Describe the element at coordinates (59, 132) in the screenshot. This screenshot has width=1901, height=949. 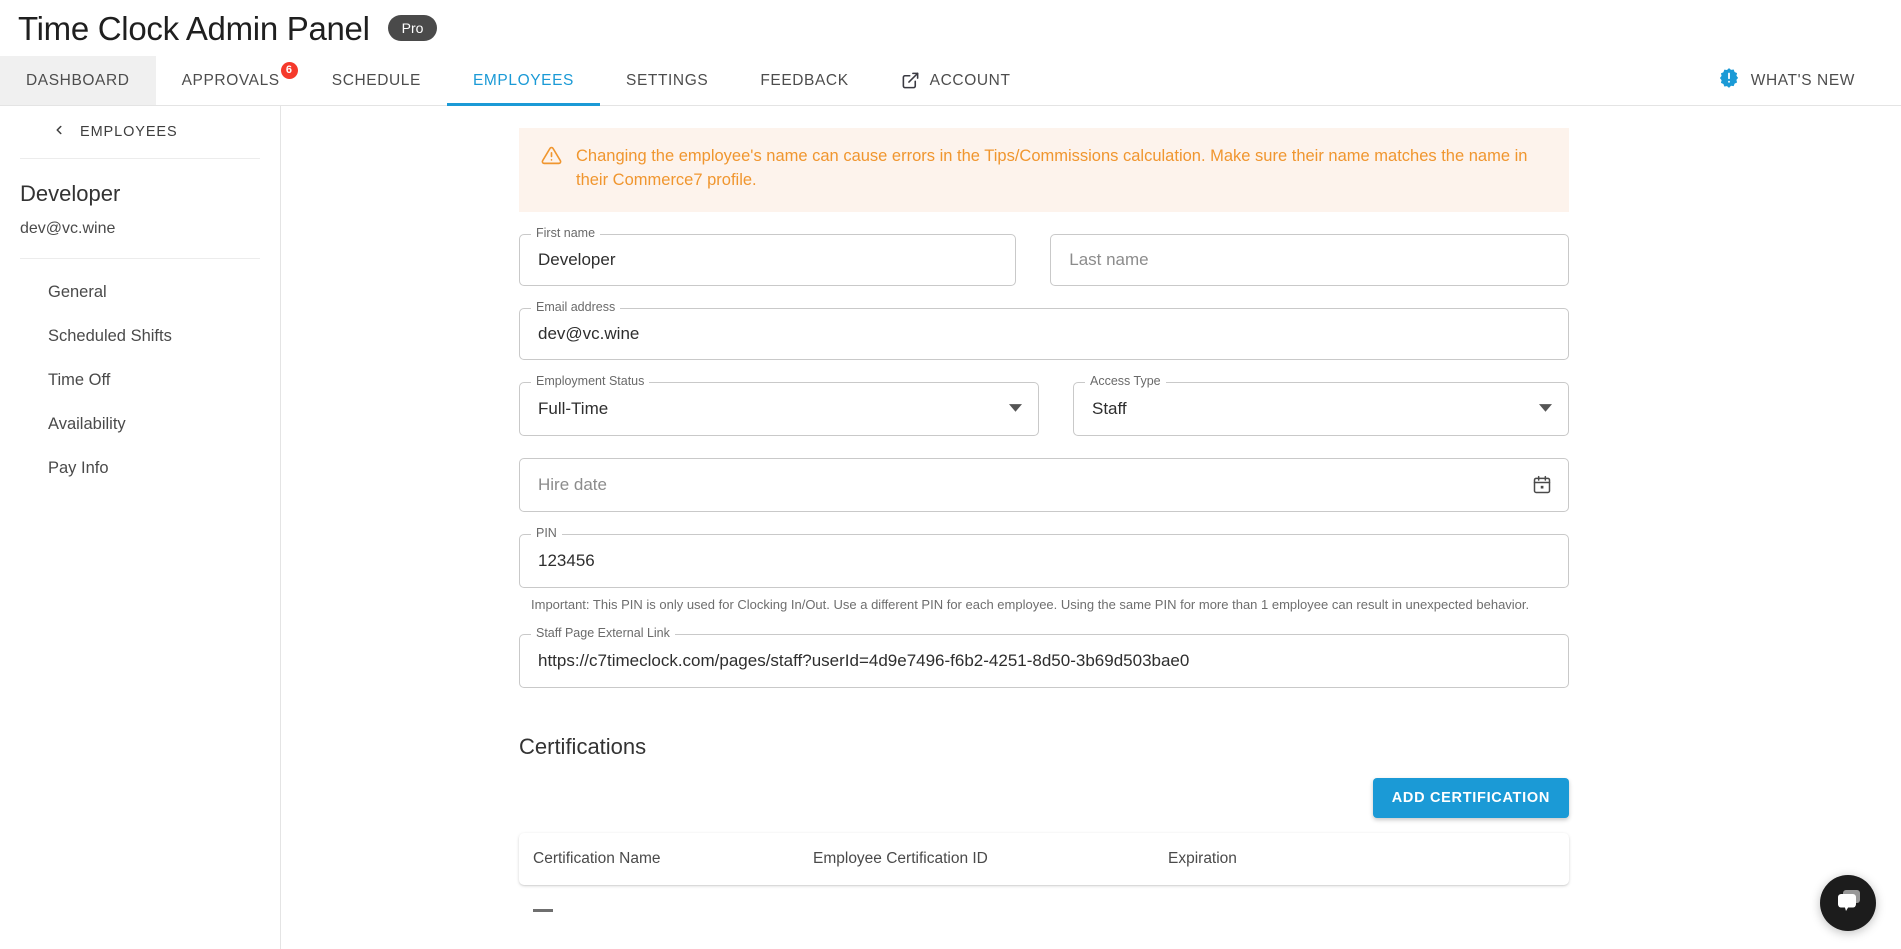
I see `chevron-left-icon` at that location.